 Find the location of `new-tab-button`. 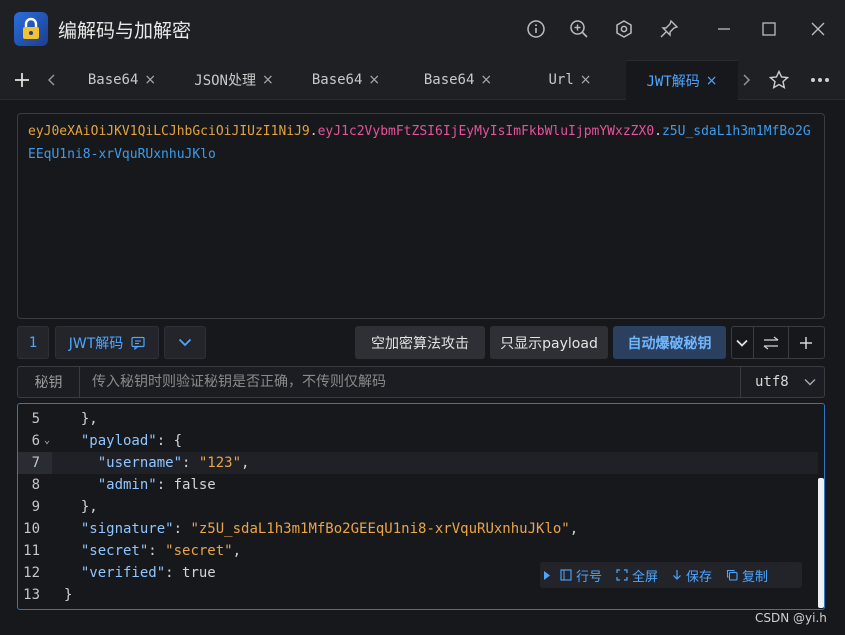

new-tab-button is located at coordinates (22, 80).